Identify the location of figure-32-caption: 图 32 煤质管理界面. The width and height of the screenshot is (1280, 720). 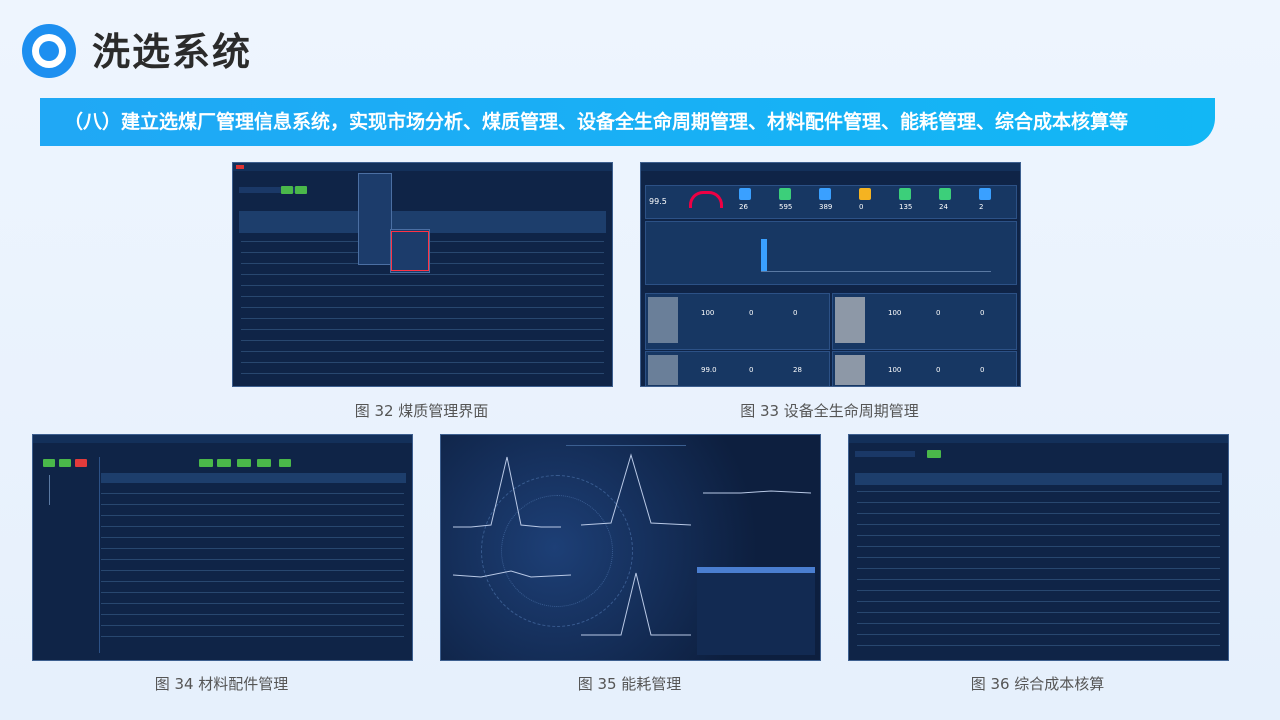
(421, 411).